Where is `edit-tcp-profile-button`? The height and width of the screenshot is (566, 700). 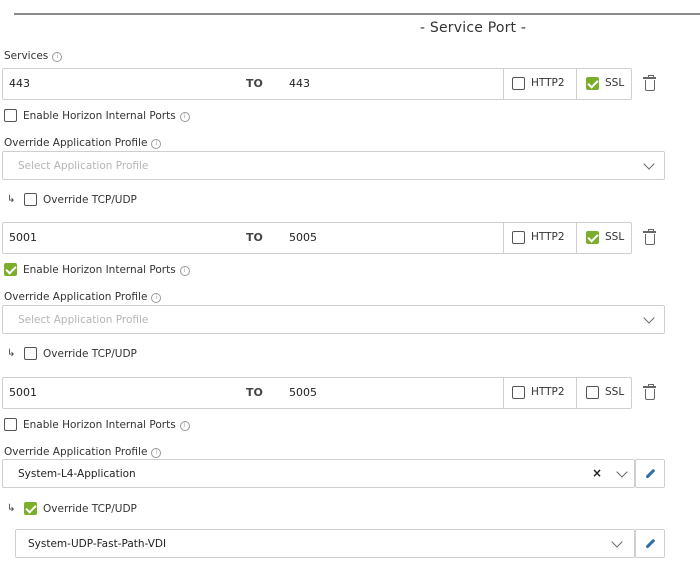 edit-tcp-profile-button is located at coordinates (650, 543).